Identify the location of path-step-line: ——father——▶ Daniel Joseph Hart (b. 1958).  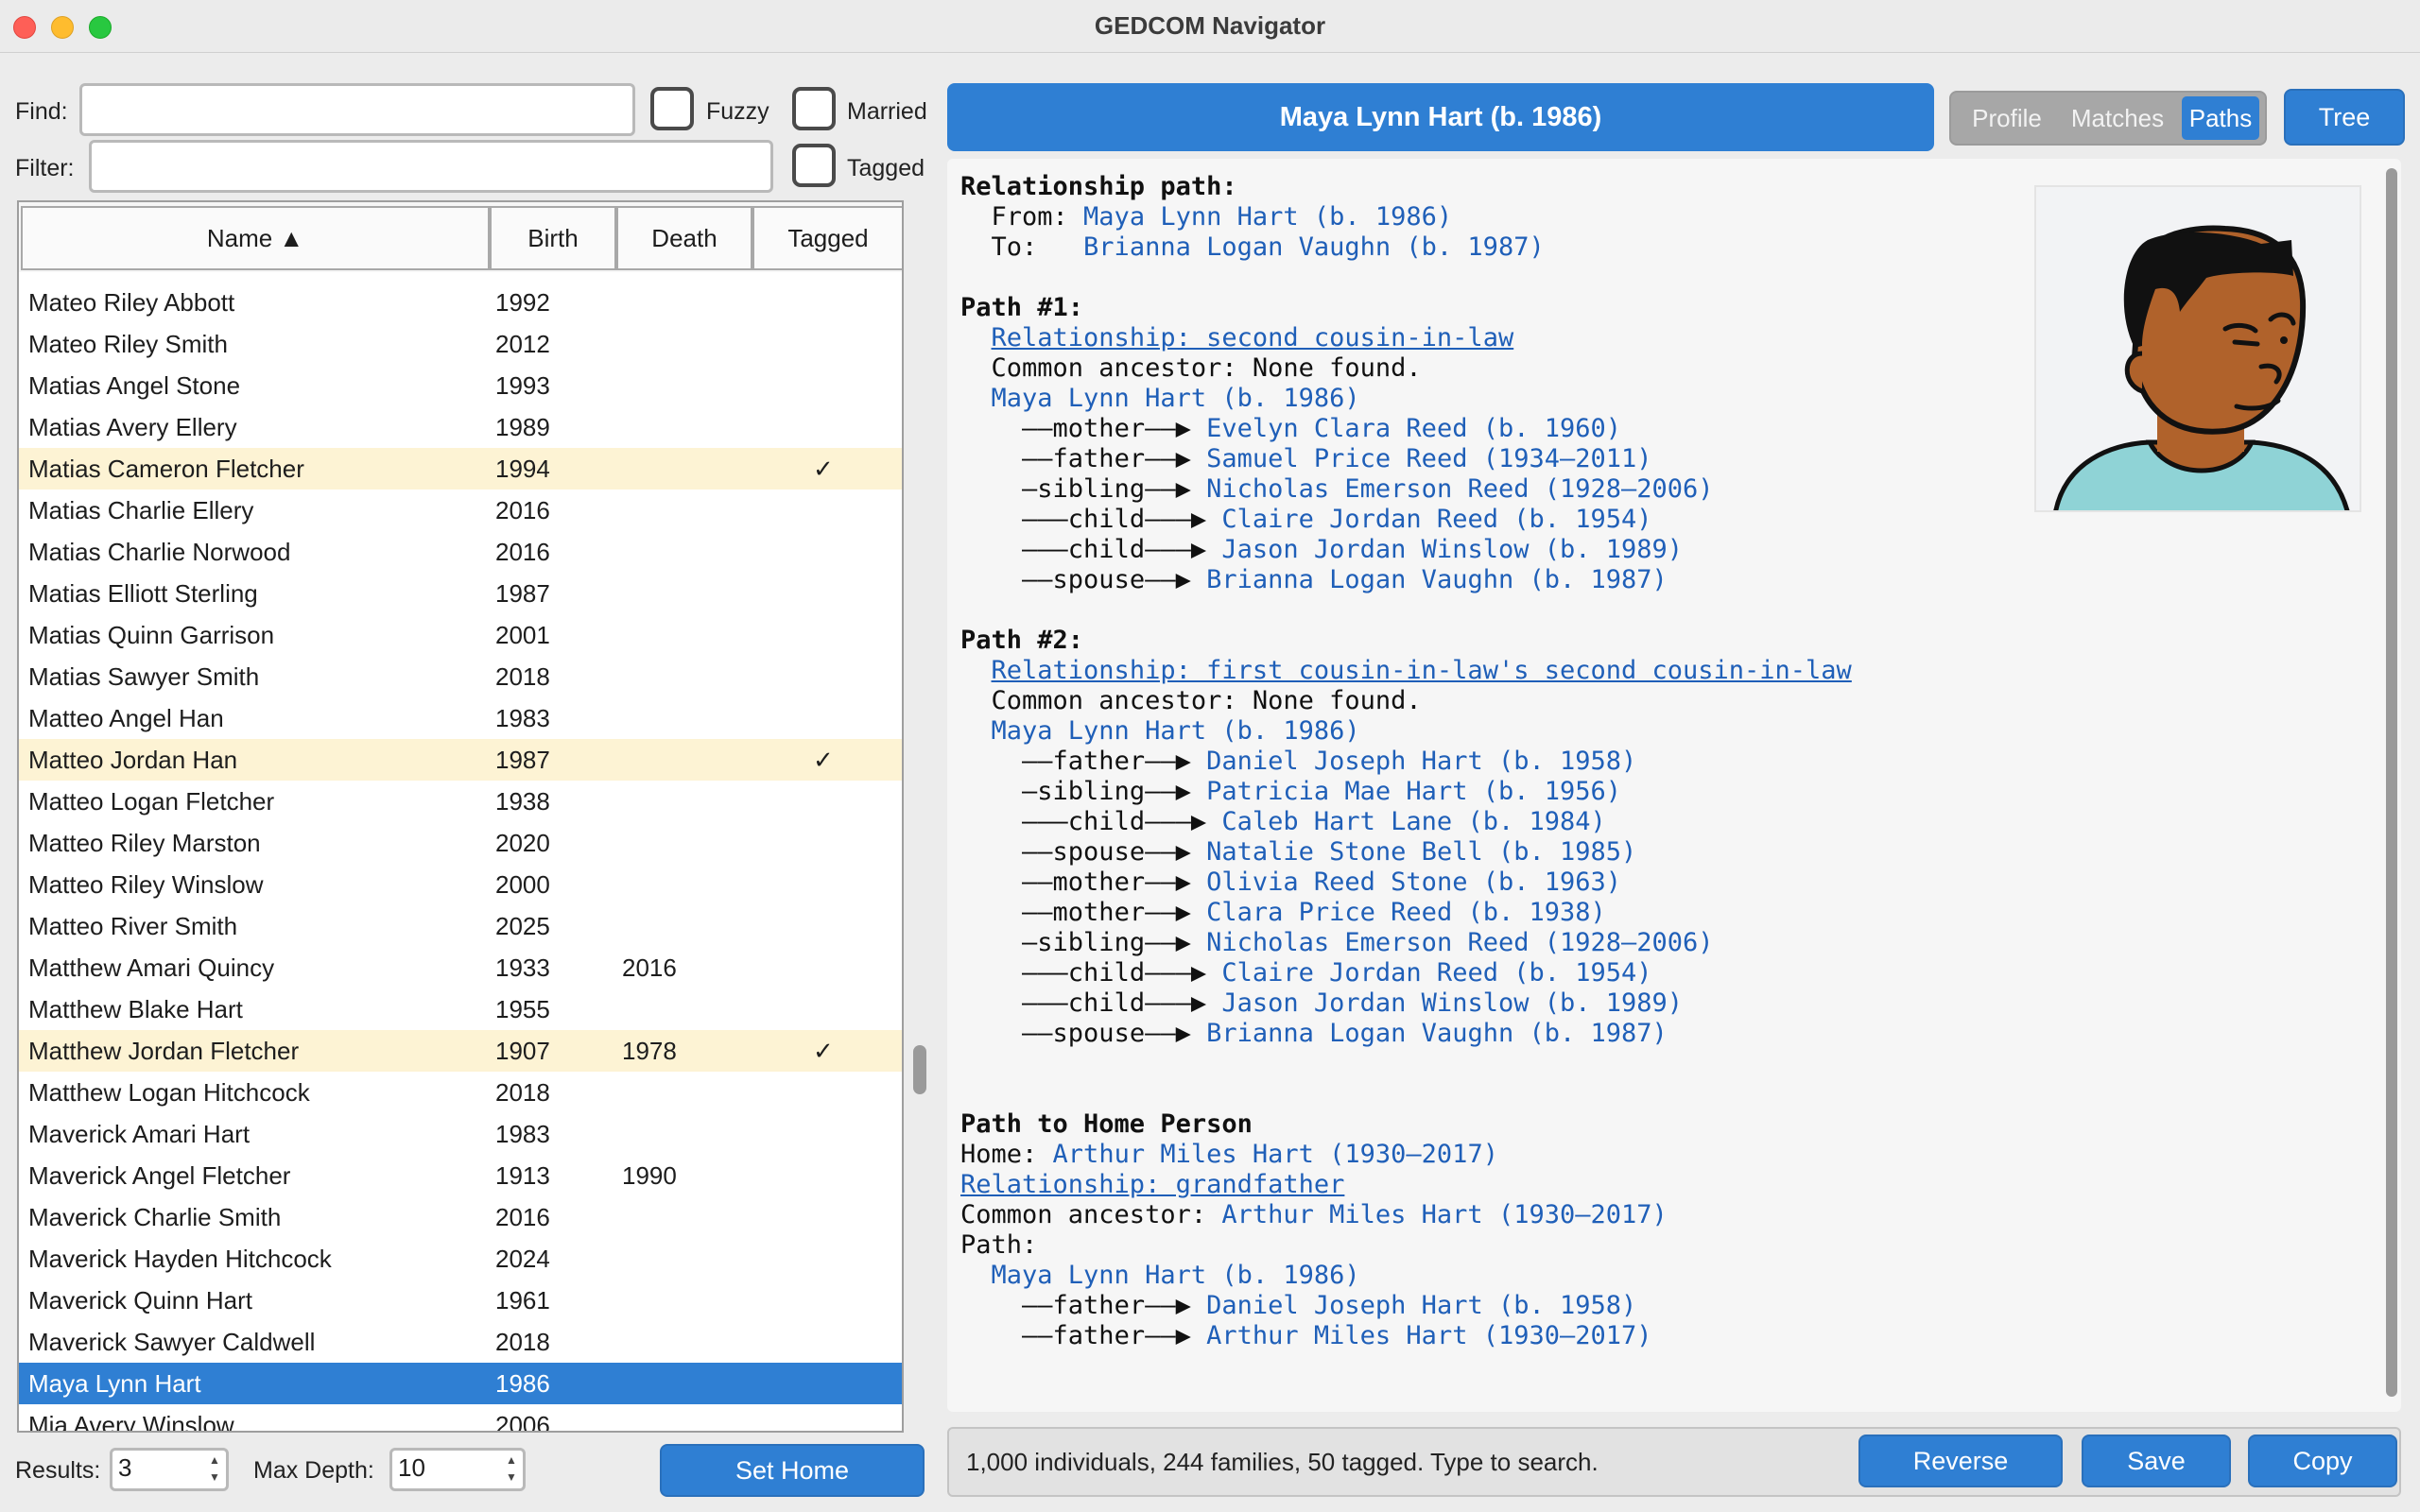
(1298, 1306).